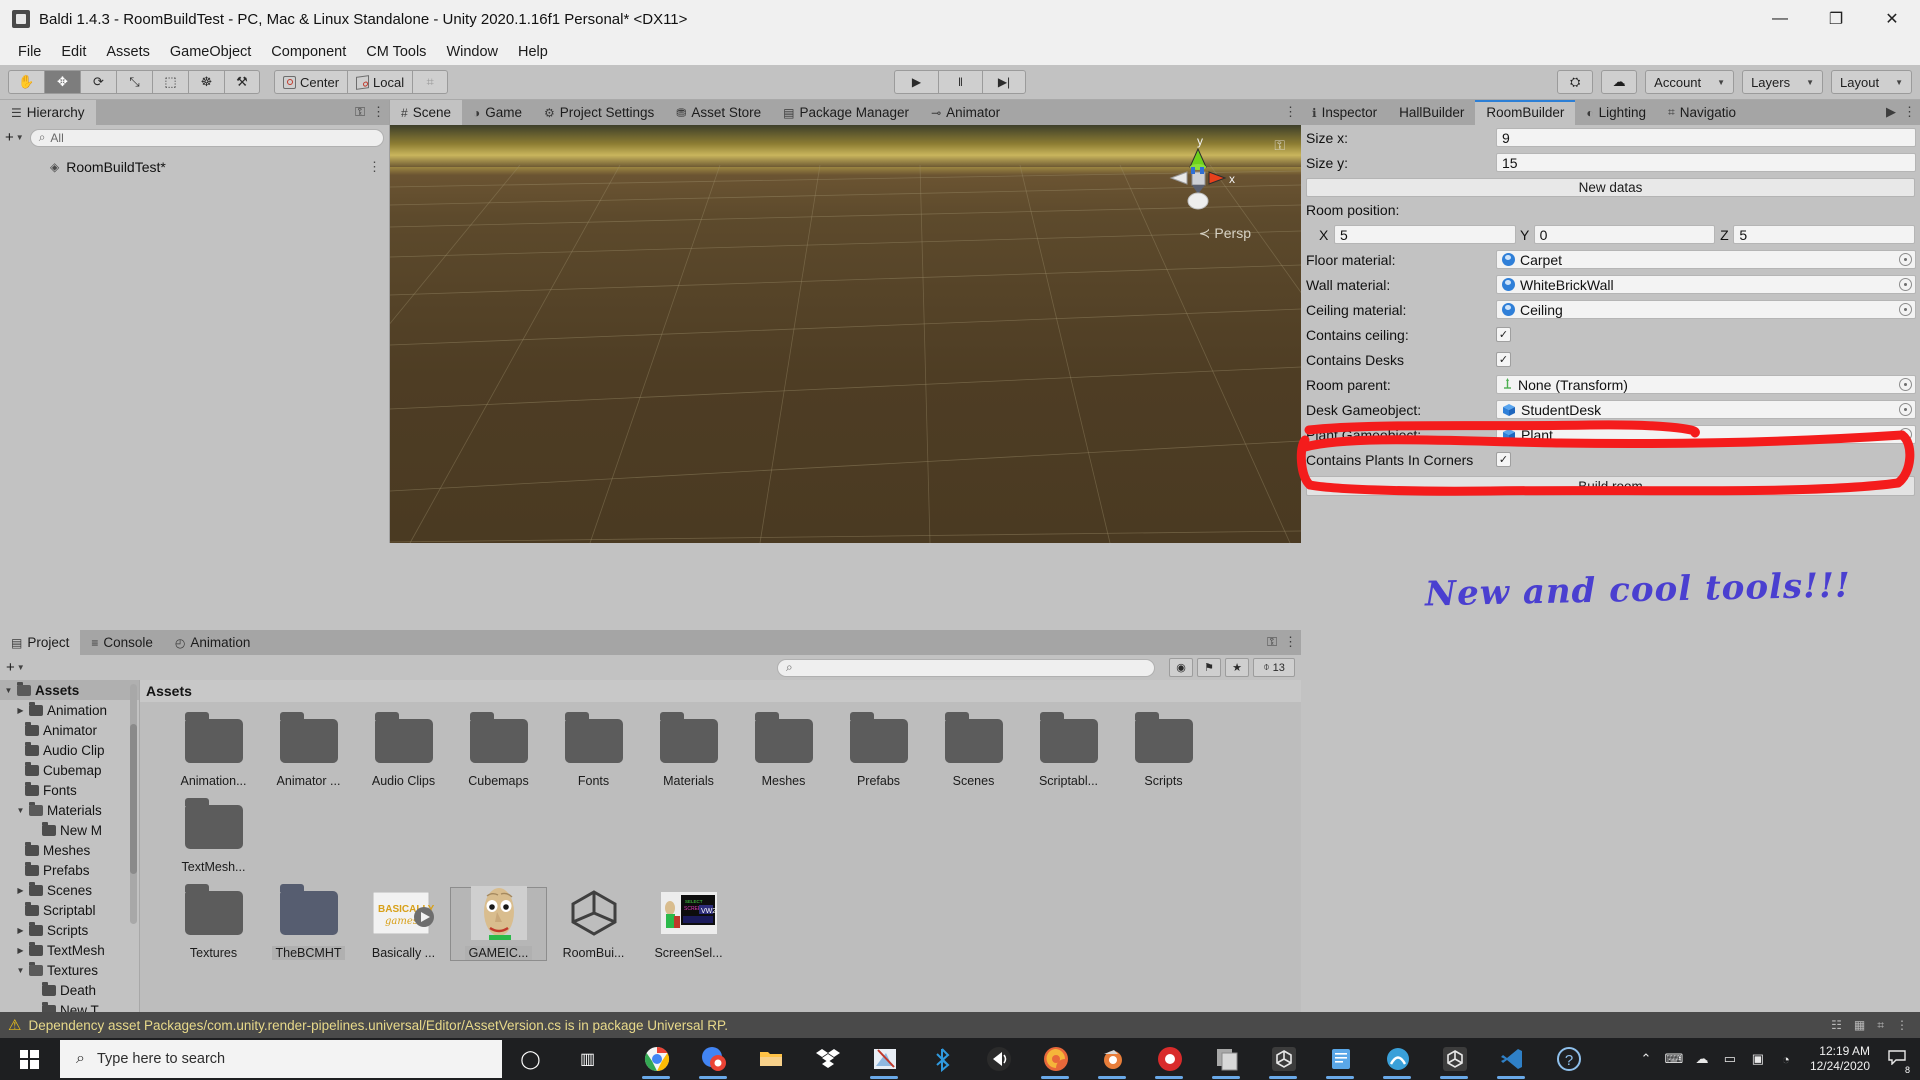  I want to click on tree-node-textures: ▼ Textures, so click(69, 970).